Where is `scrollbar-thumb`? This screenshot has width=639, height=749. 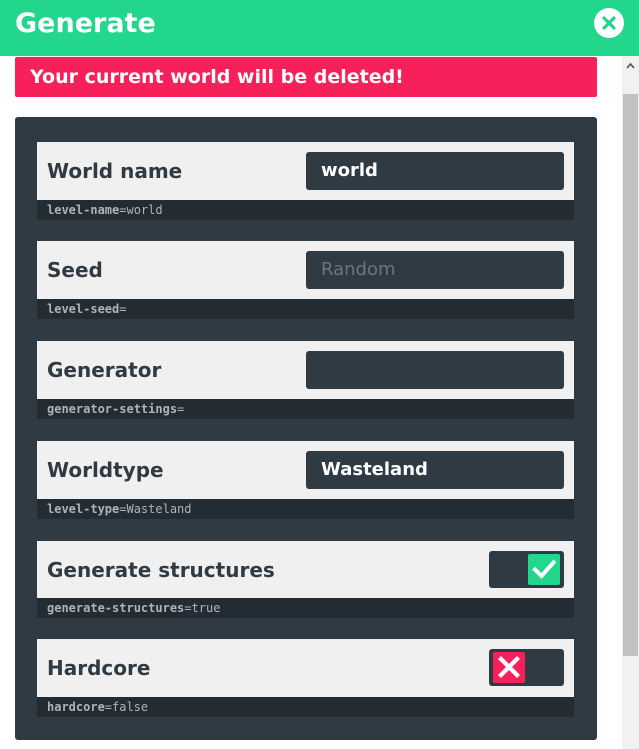 scrollbar-thumb is located at coordinates (630, 375).